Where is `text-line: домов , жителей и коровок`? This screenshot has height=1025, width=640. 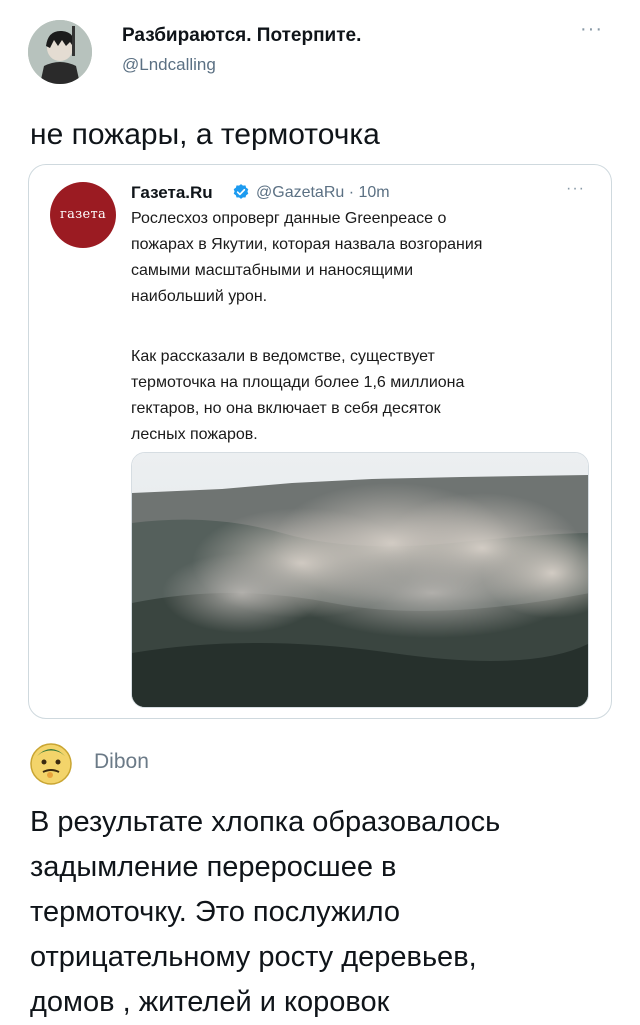
text-line: домов , жителей и коровок is located at coordinates (210, 1002).